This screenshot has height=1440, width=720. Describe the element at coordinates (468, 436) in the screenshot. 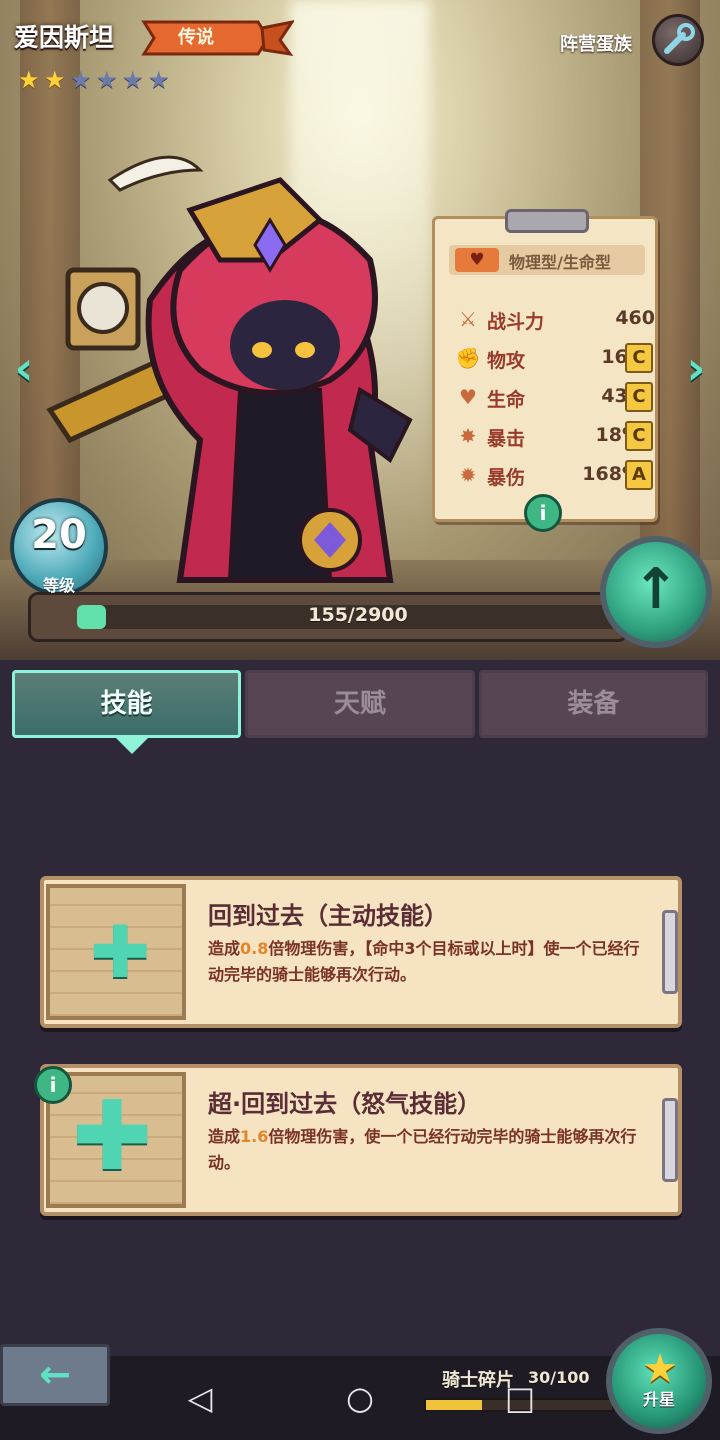

I see `crit-icon: ✸` at that location.